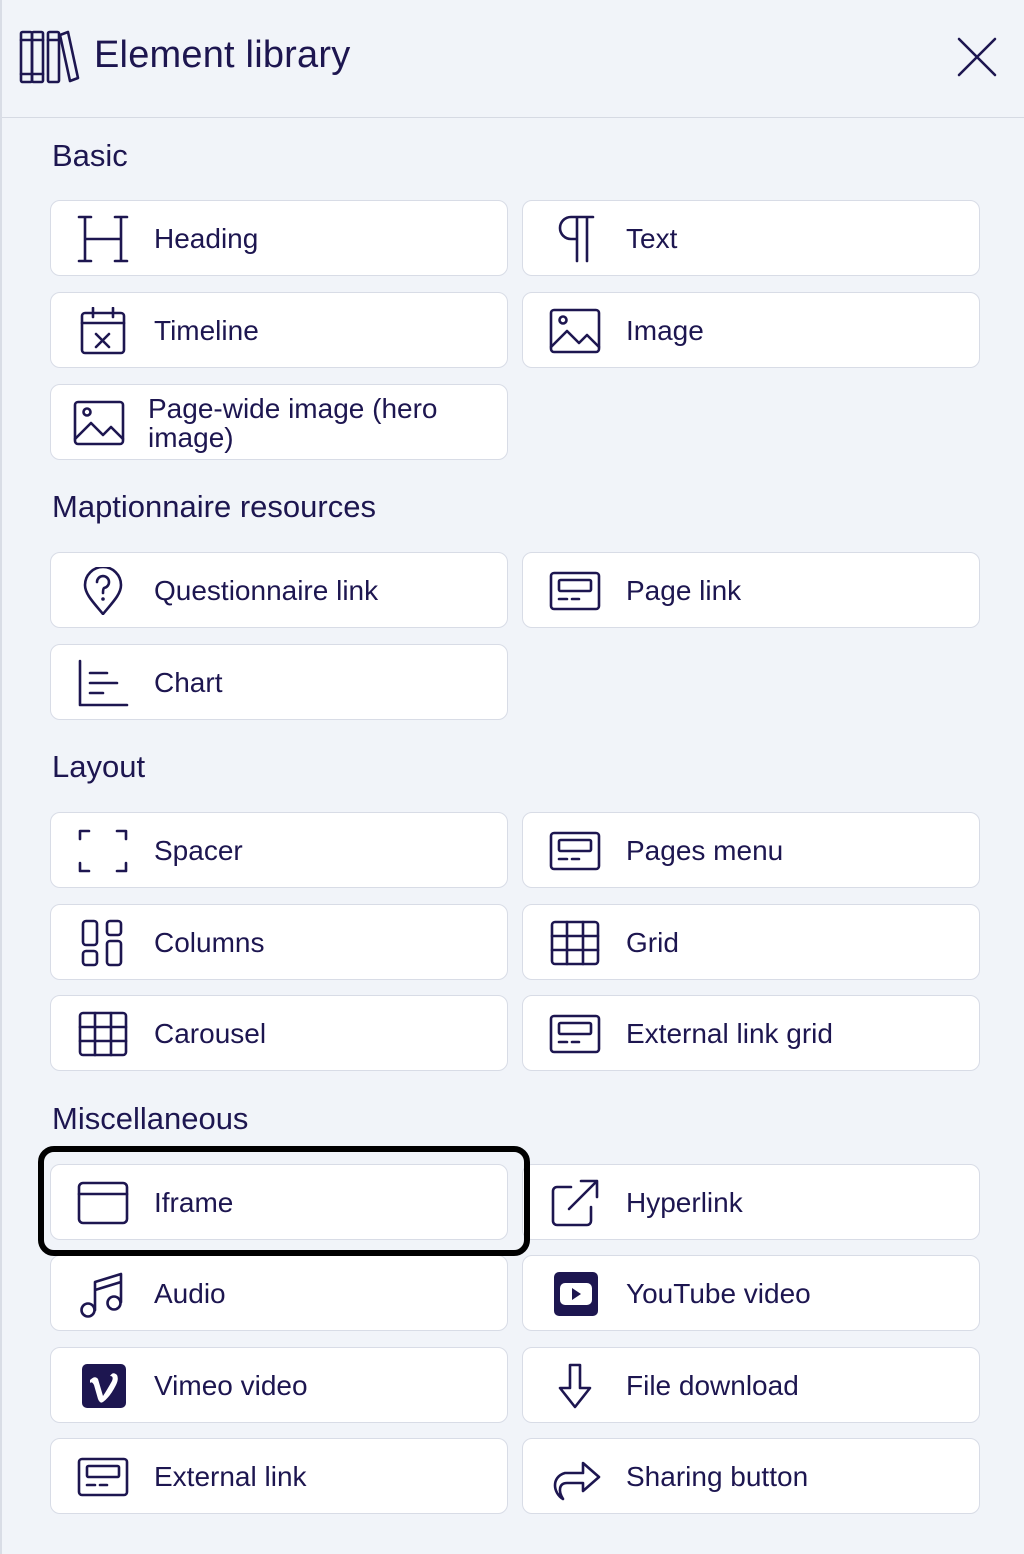 The height and width of the screenshot is (1554, 1024). I want to click on question-pin-icon, so click(103, 590).